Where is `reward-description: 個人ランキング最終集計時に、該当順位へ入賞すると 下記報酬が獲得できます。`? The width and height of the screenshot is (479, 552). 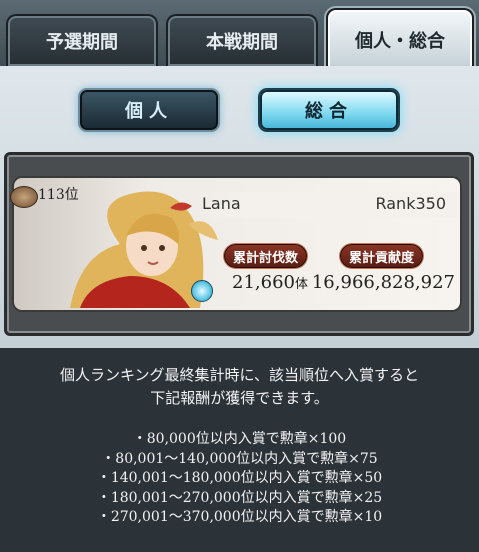 reward-description: 個人ランキング最終集計時に、該当順位へ入賞すると 下記報酬が獲得できます。 is located at coordinates (239, 387).